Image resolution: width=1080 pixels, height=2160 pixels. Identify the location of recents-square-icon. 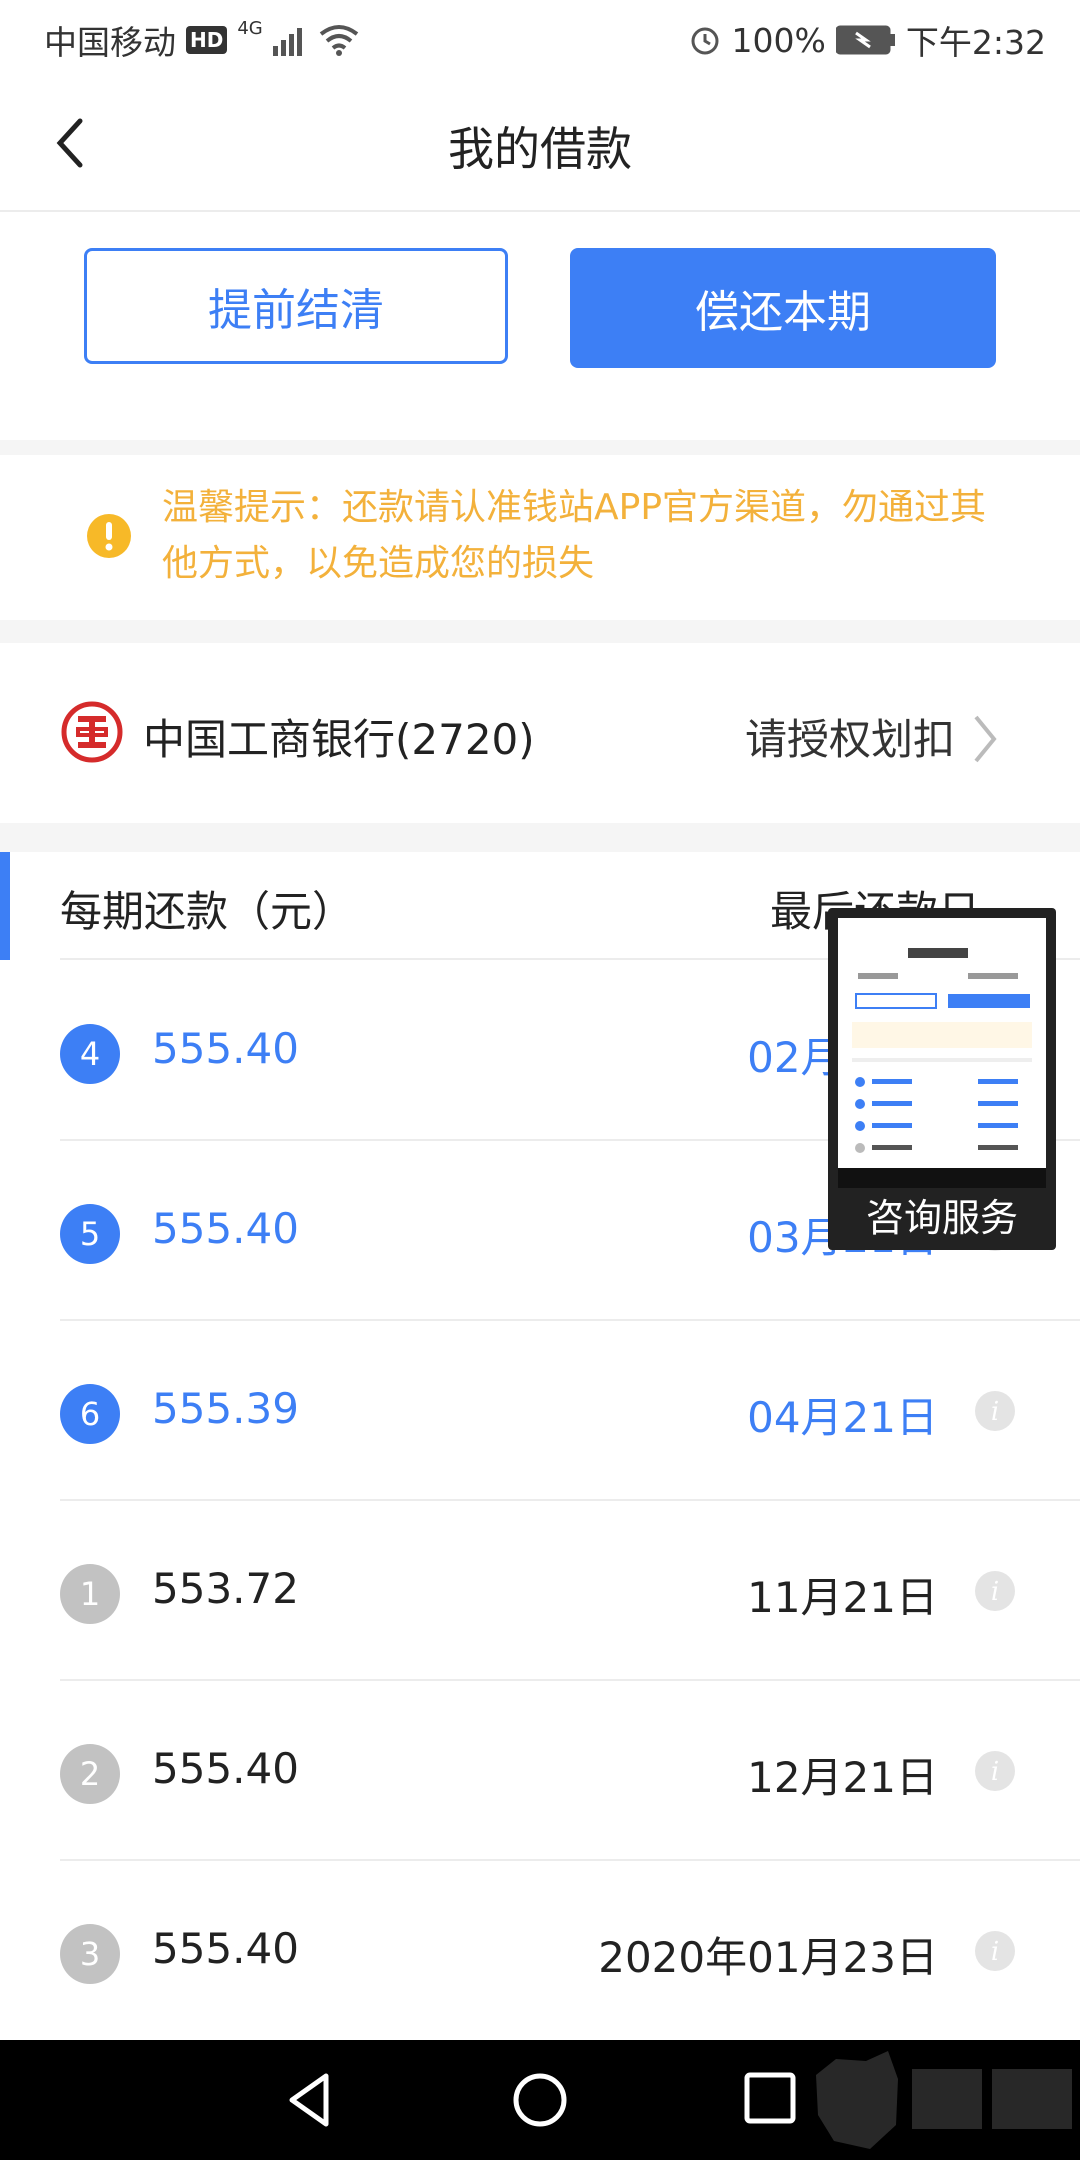
(770, 2098).